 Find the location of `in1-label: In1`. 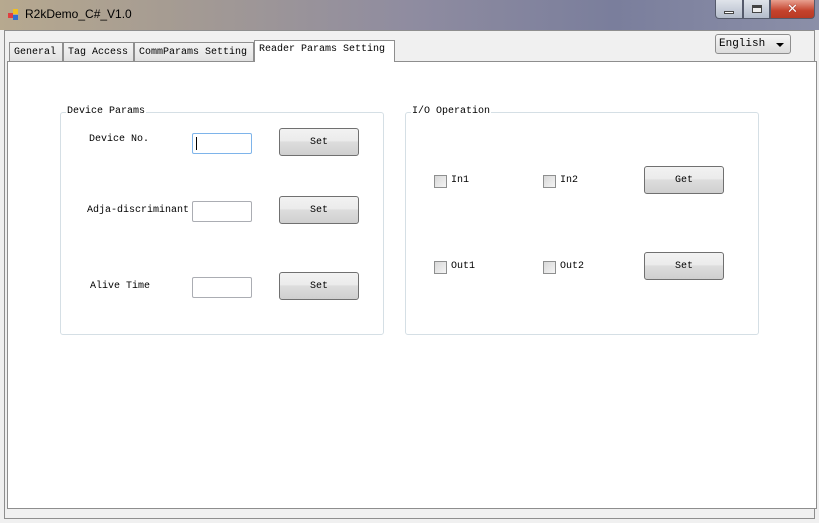

in1-label: In1 is located at coordinates (460, 180).